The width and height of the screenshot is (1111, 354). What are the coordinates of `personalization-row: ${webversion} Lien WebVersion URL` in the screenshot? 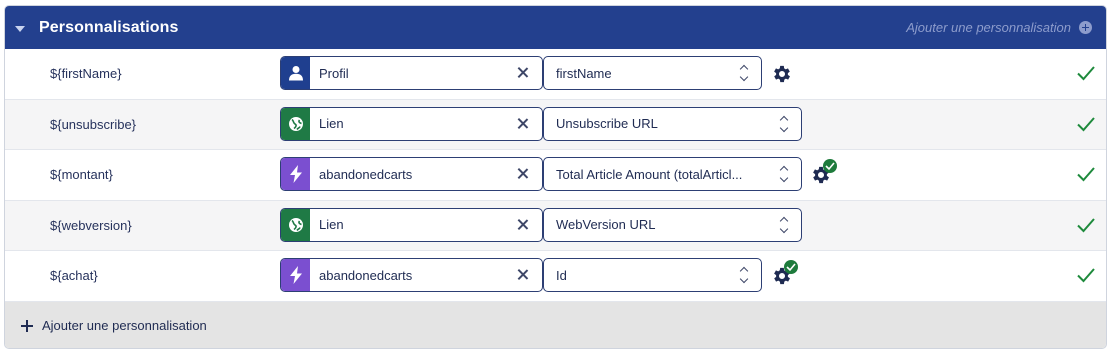 It's located at (555, 225).